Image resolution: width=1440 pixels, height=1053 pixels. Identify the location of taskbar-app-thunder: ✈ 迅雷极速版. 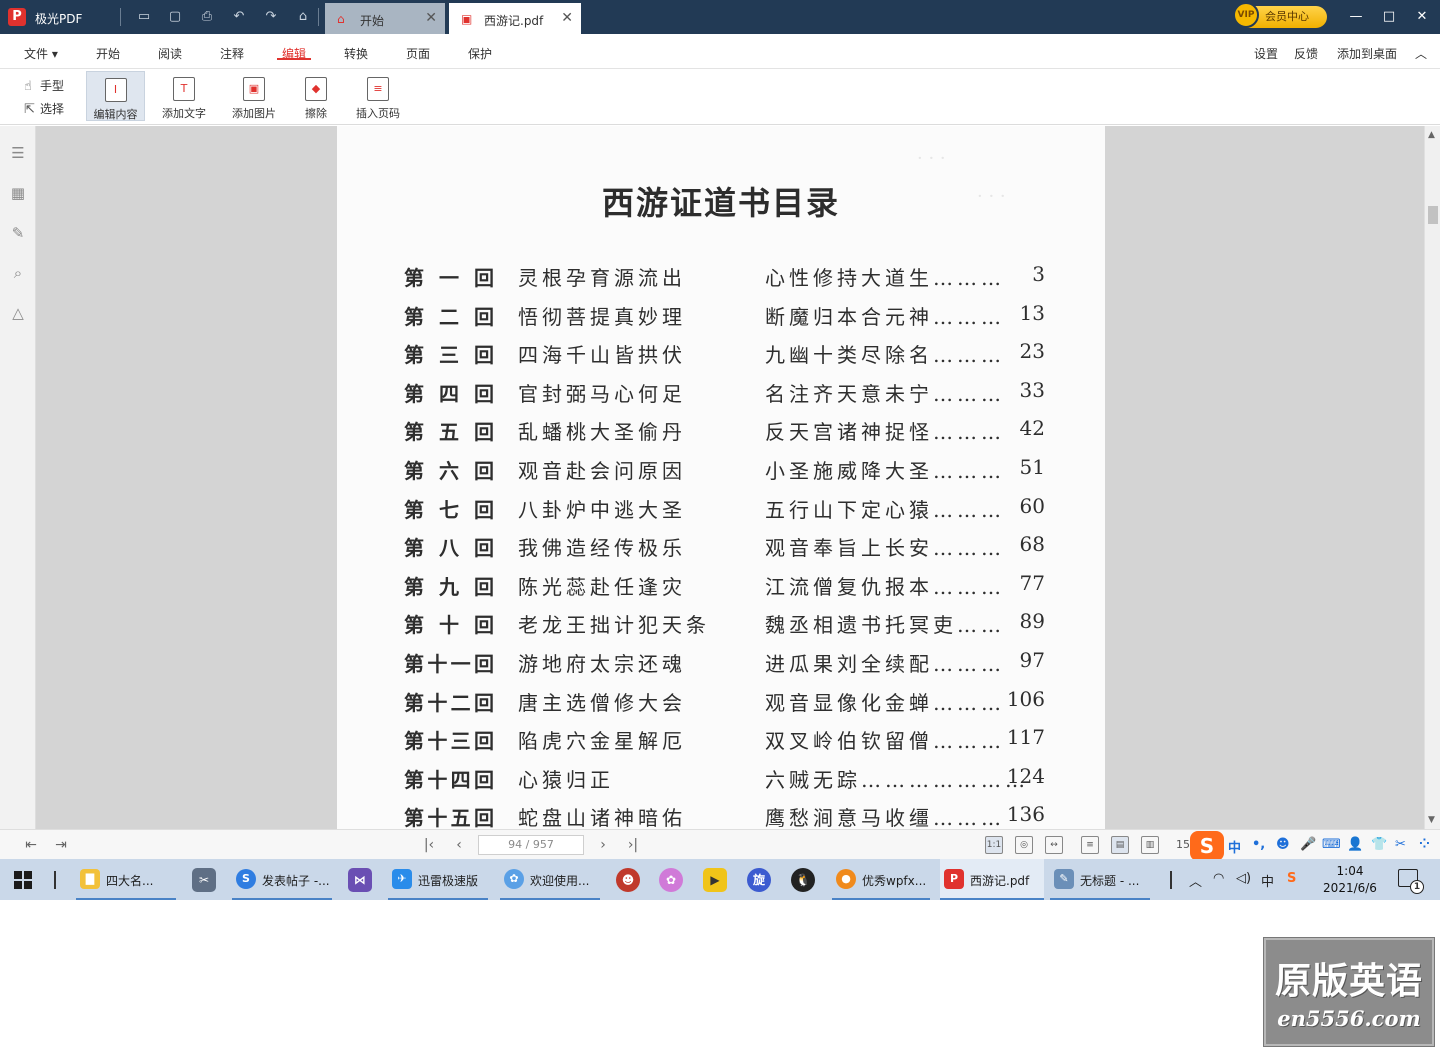
(438, 879).